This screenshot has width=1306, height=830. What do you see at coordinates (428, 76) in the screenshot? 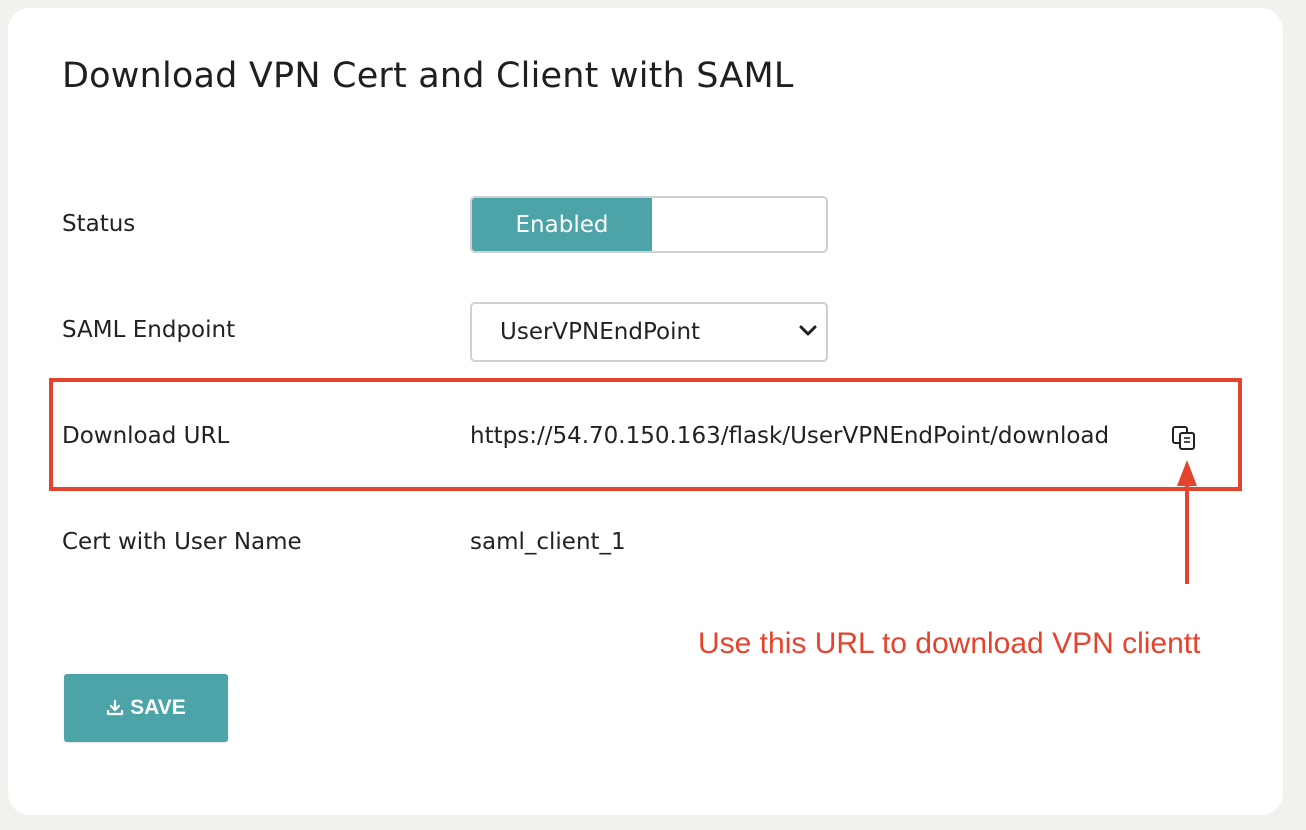
I see `page-title: Download VPN Cert and Client with SAML` at bounding box center [428, 76].